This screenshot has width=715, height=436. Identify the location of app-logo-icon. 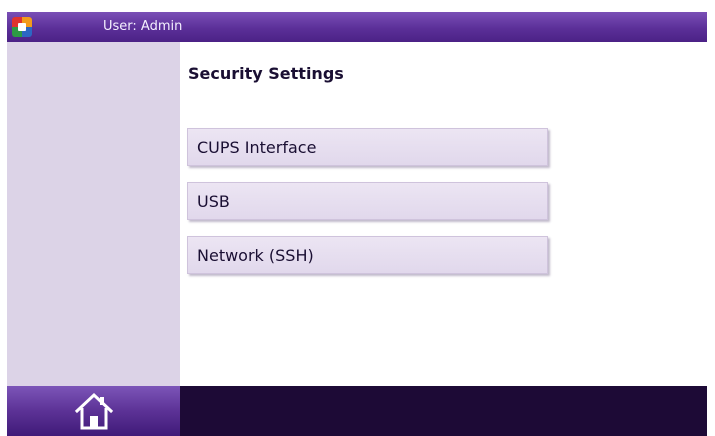
(22, 27).